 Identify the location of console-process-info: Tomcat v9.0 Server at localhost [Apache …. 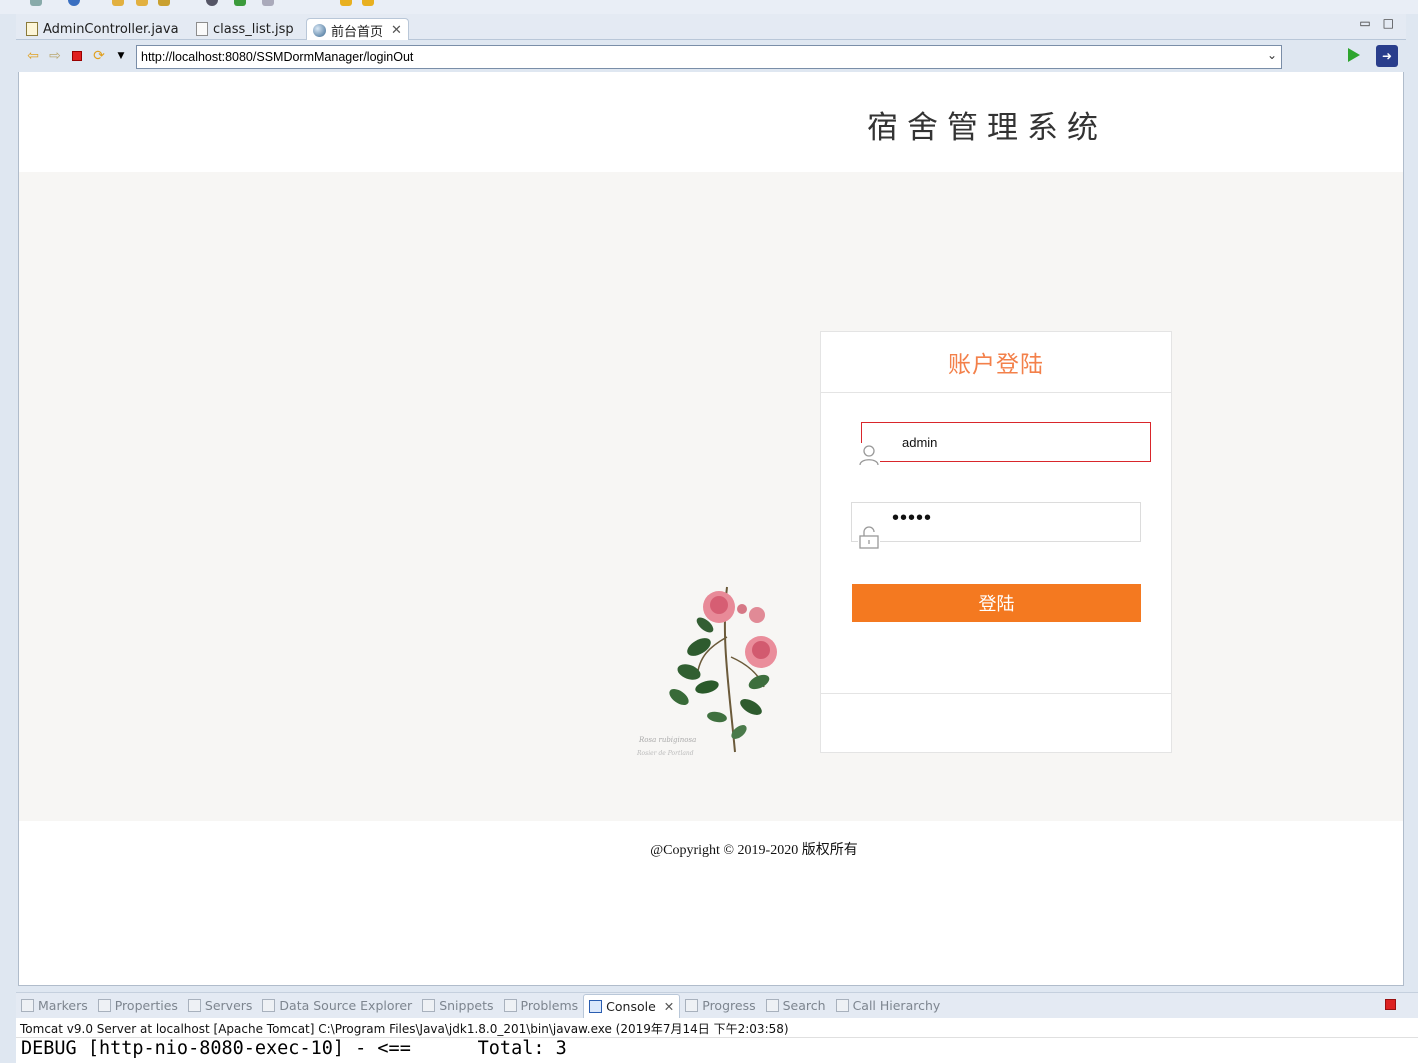
(717, 1028).